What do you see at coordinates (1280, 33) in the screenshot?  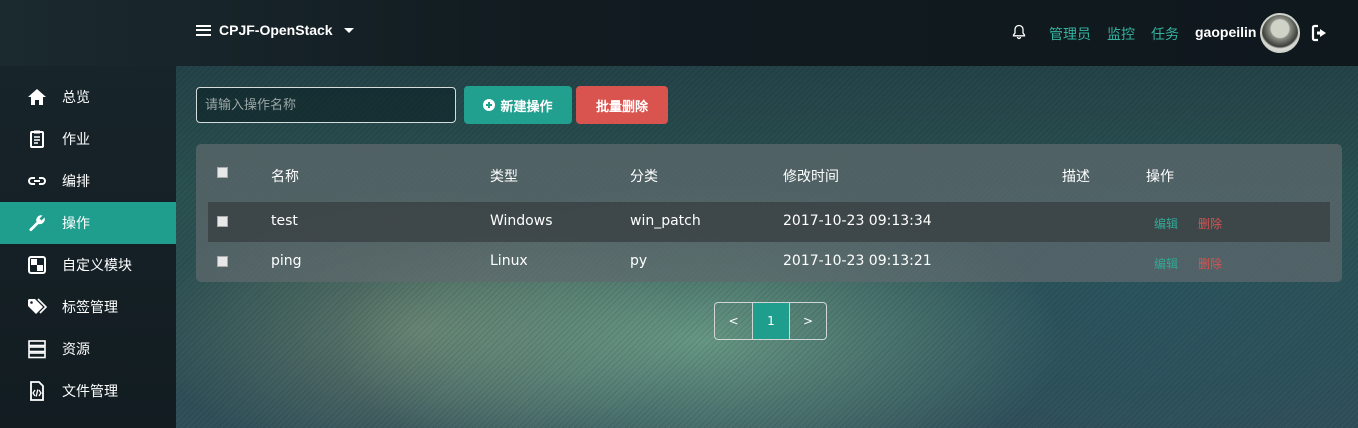 I see `avatar` at bounding box center [1280, 33].